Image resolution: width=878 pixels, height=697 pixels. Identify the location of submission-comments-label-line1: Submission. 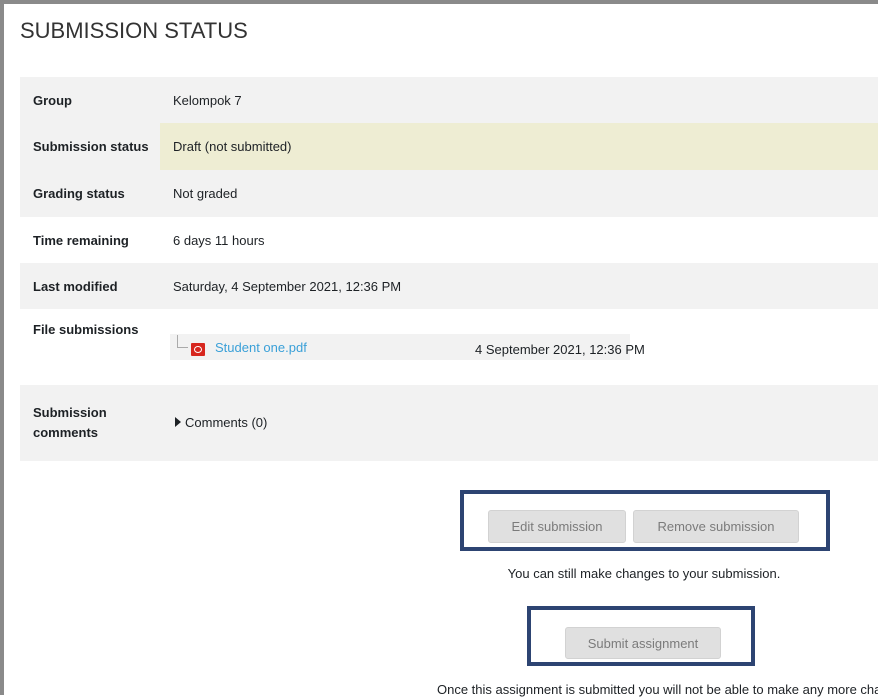
(70, 412).